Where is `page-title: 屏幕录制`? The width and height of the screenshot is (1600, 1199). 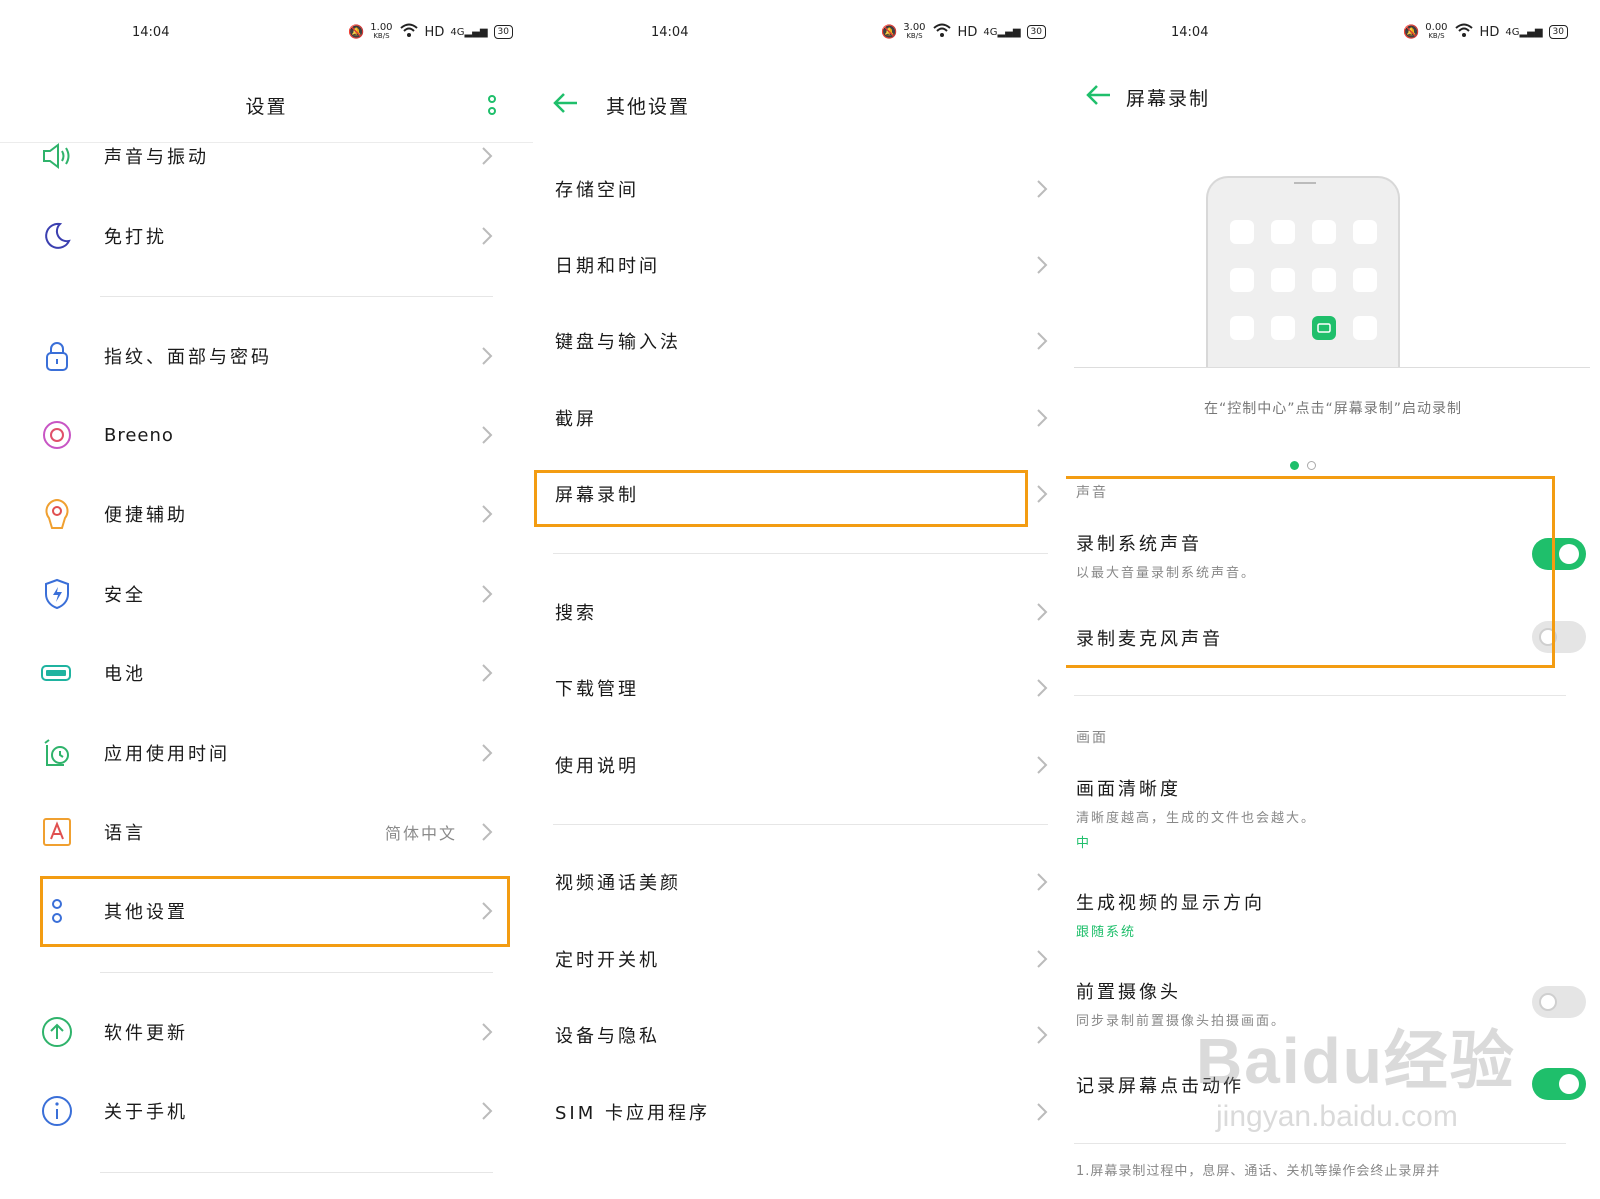 page-title: 屏幕录制 is located at coordinates (1168, 99).